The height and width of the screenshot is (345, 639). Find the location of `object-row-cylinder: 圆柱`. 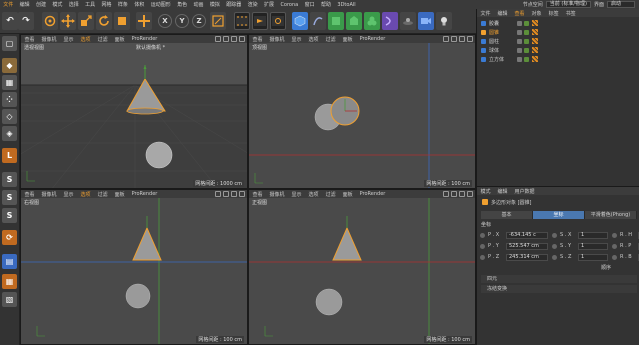

object-row-cylinder: 圆柱 is located at coordinates (509, 41).